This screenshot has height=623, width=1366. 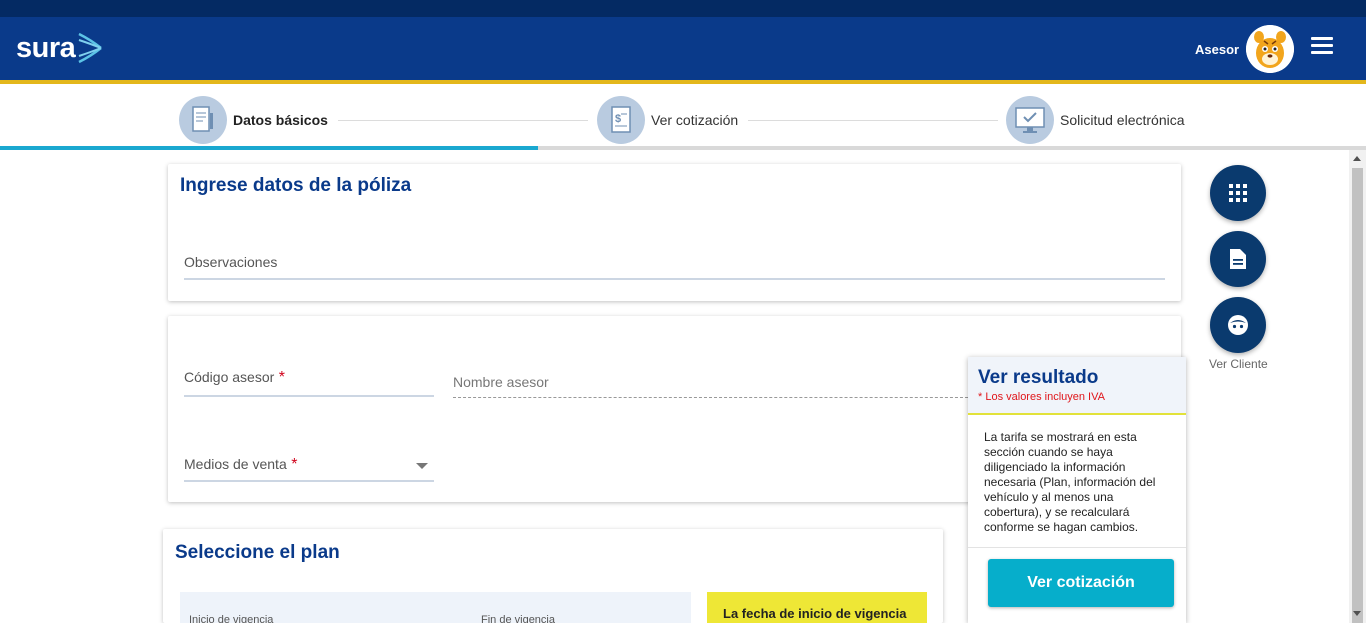 I want to click on chevron-down-icon, so click(x=422, y=466).